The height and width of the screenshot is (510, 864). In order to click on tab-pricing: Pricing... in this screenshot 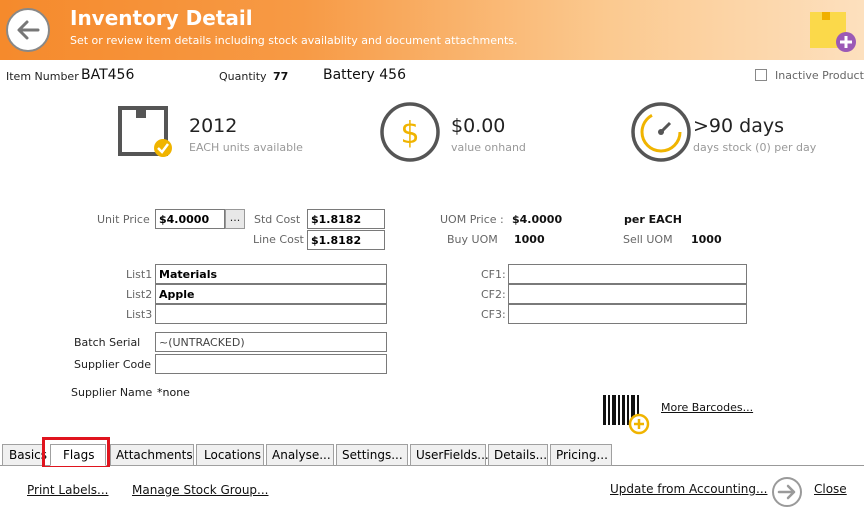, I will do `click(581, 455)`.